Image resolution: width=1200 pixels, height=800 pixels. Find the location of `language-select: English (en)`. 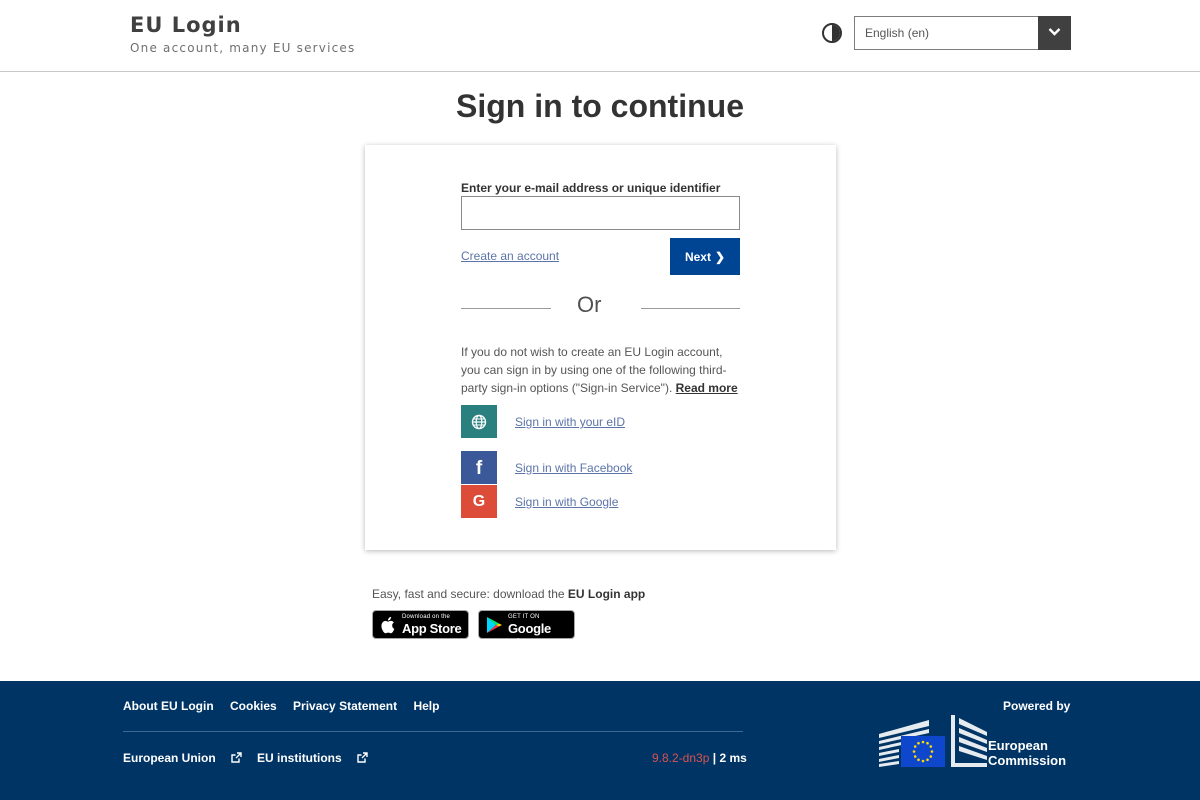

language-select: English (en) is located at coordinates (962, 33).